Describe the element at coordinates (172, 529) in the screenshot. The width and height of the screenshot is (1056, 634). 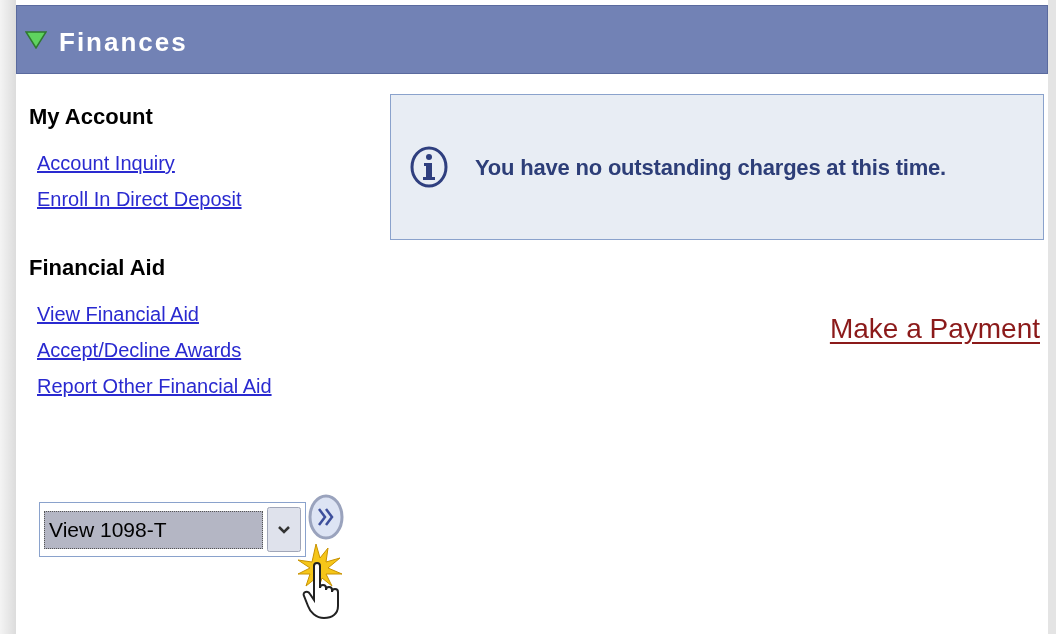
I see `report-dropdown: View 1098-T` at that location.